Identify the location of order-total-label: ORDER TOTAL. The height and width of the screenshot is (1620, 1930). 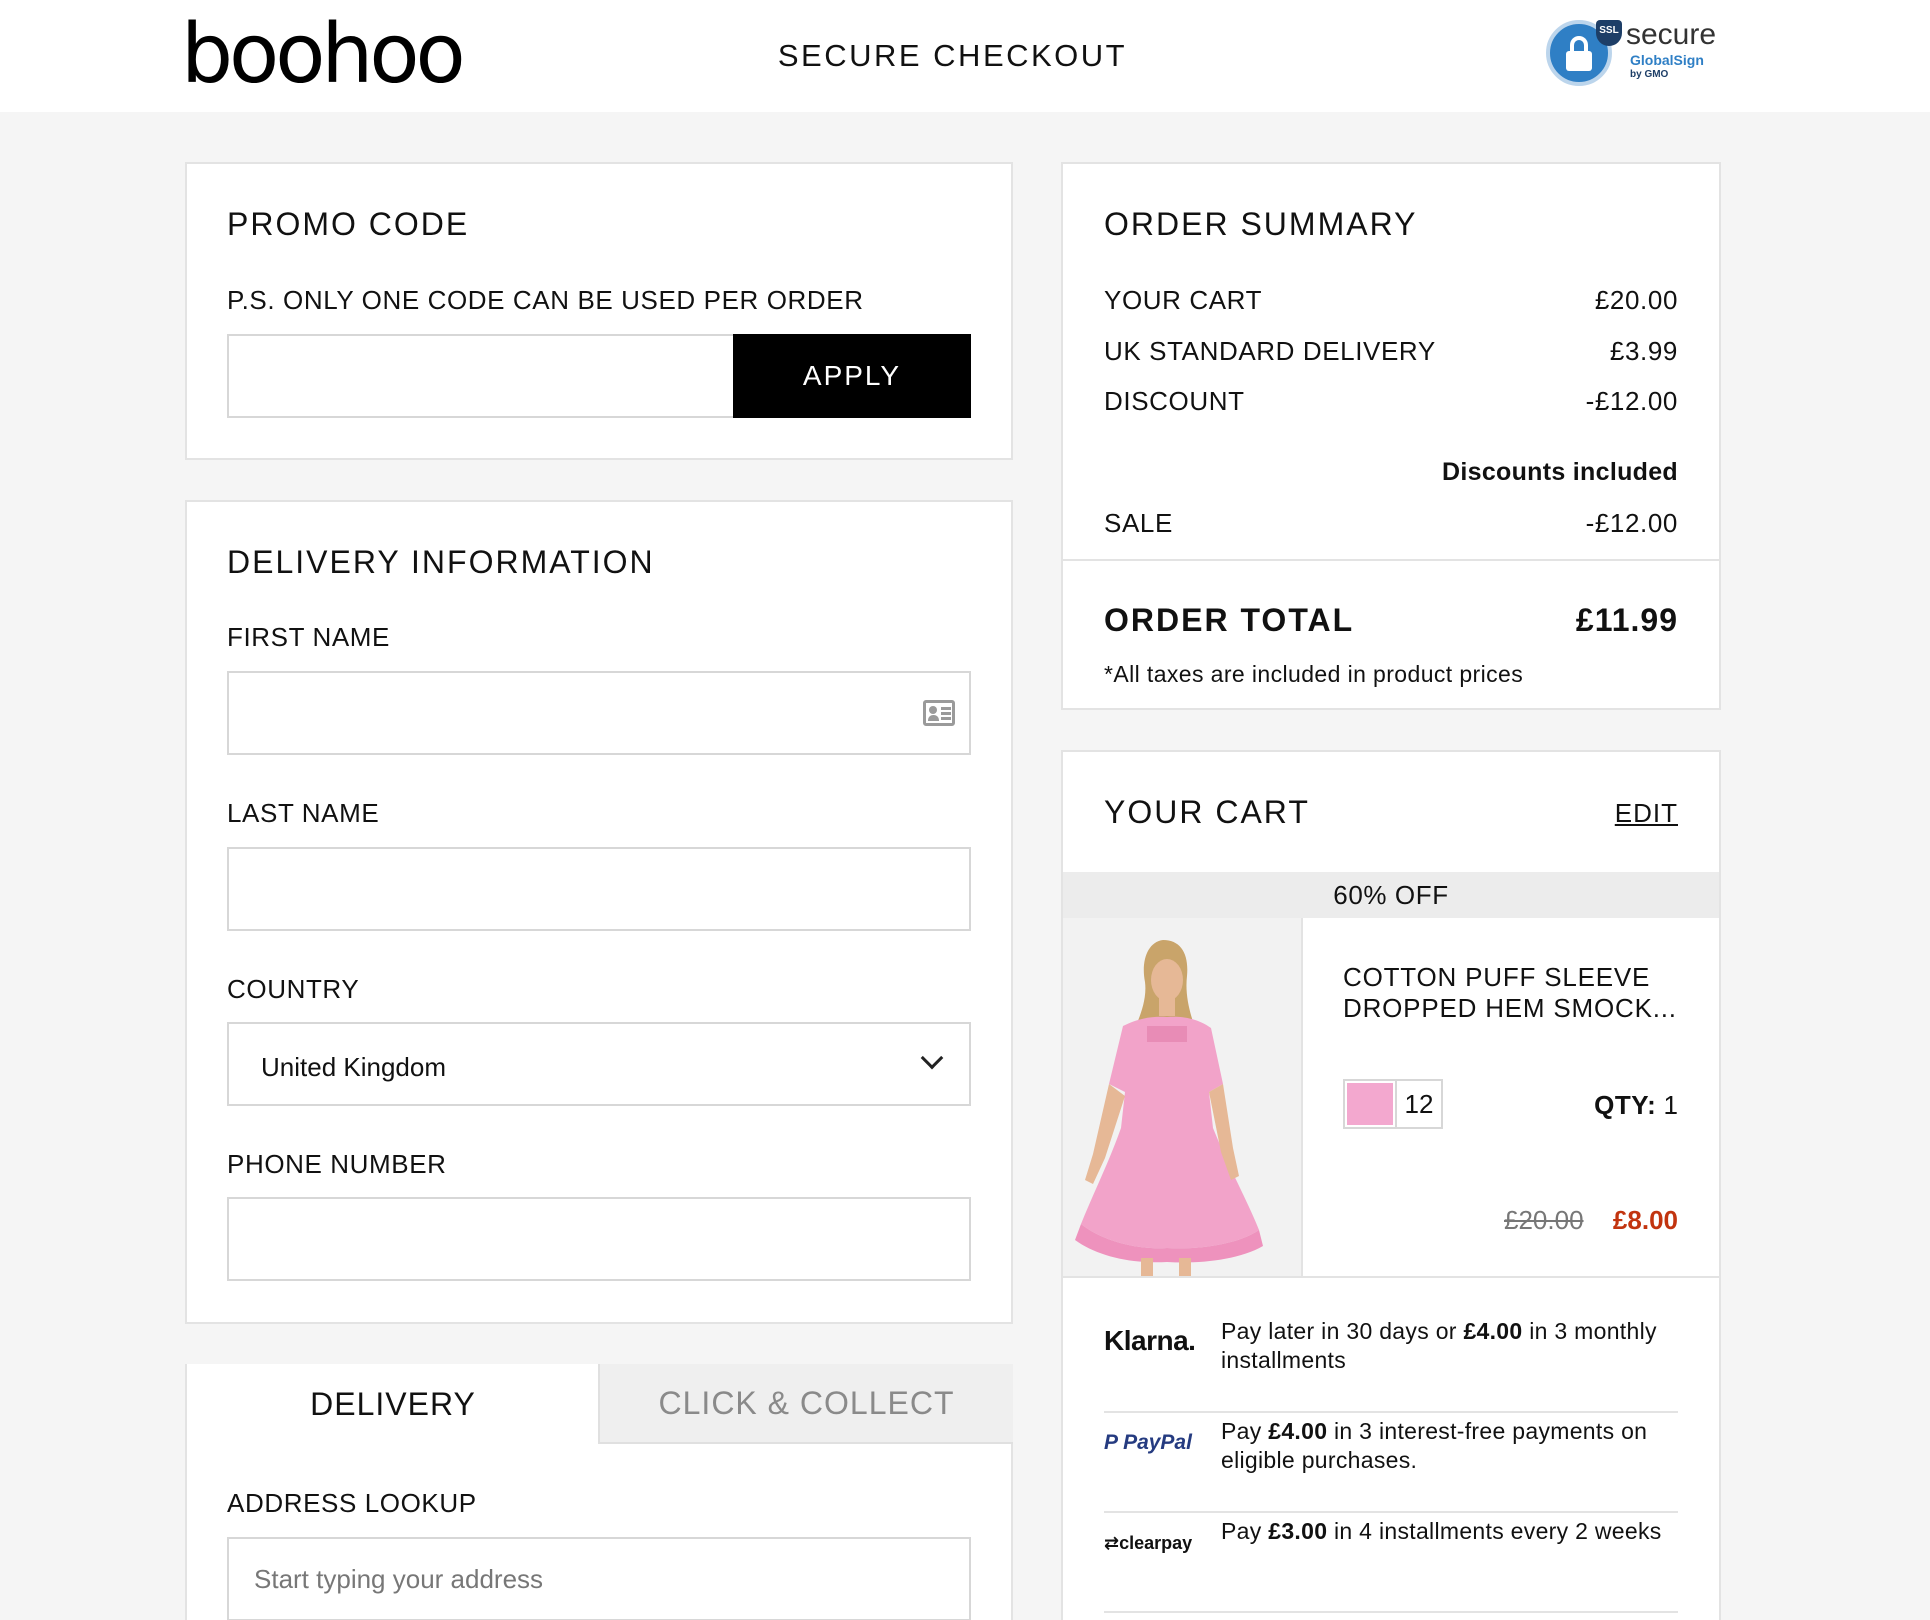
(1229, 620).